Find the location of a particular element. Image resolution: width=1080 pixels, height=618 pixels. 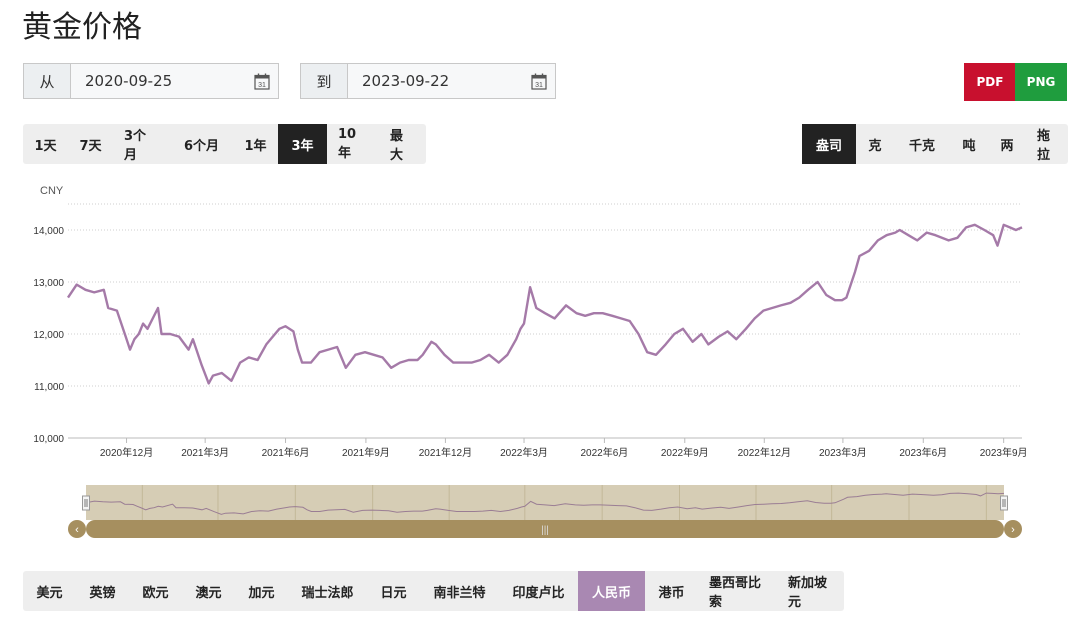

x-tick-label: 2022年9月 is located at coordinates (685, 452).